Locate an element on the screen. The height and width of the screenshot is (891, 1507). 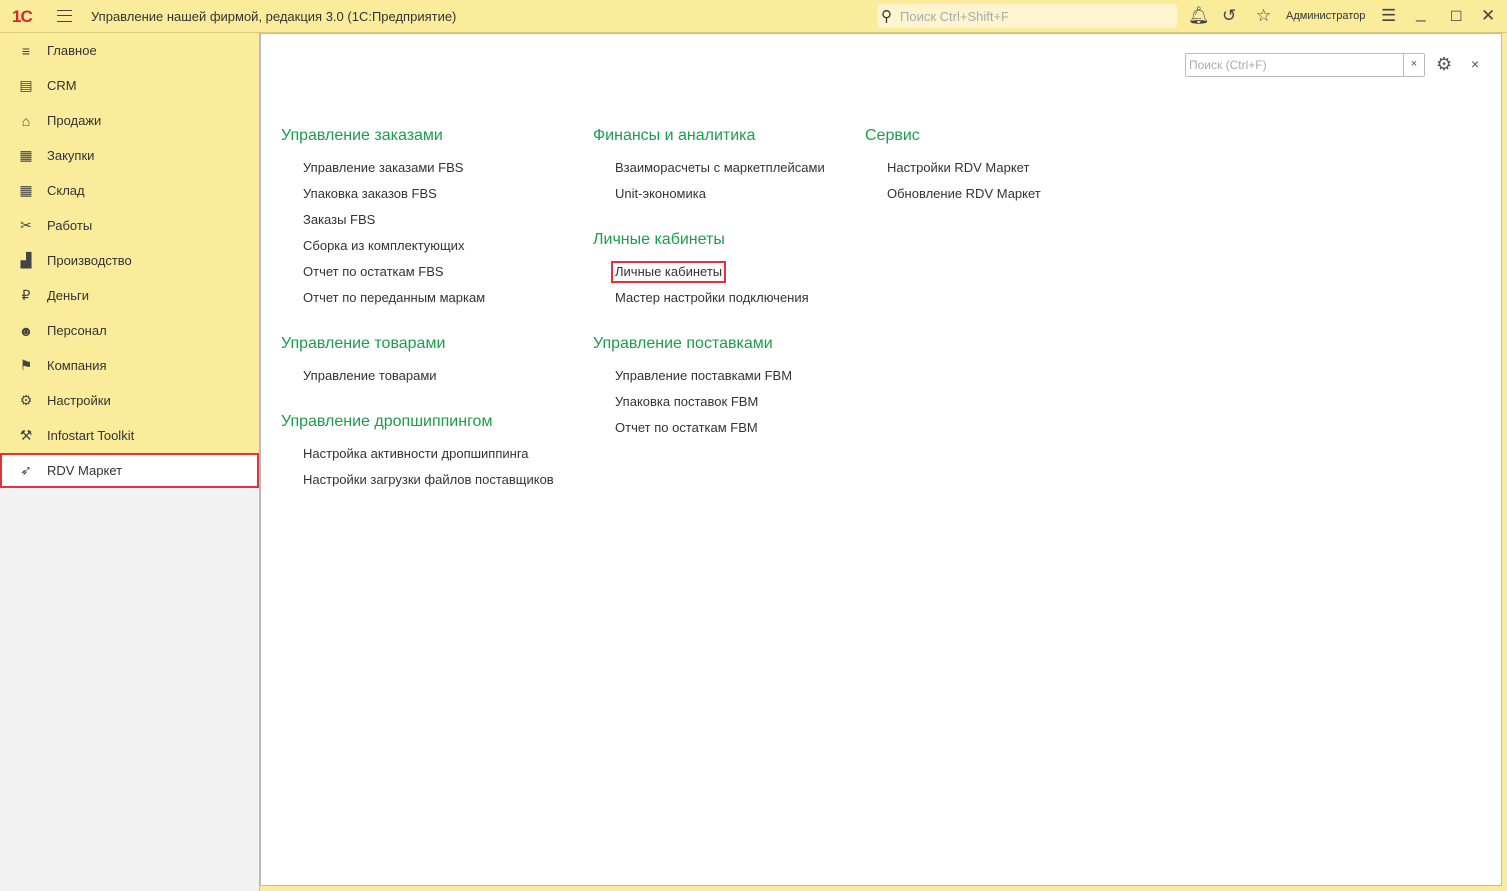
nav-link: Сборка из комплектующих is located at coordinates (418, 251).